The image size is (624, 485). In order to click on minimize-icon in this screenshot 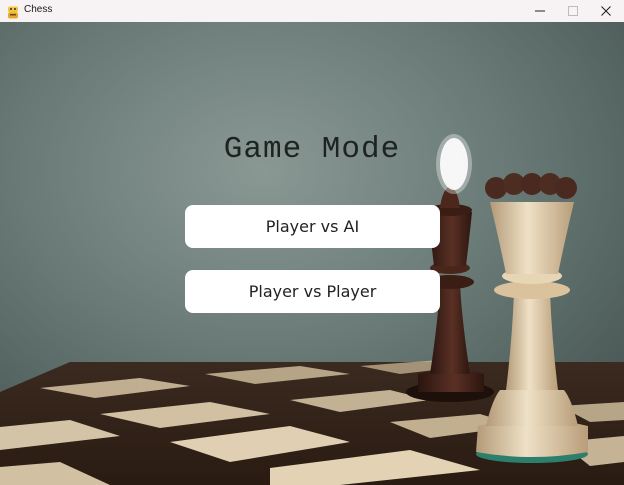, I will do `click(540, 11)`.